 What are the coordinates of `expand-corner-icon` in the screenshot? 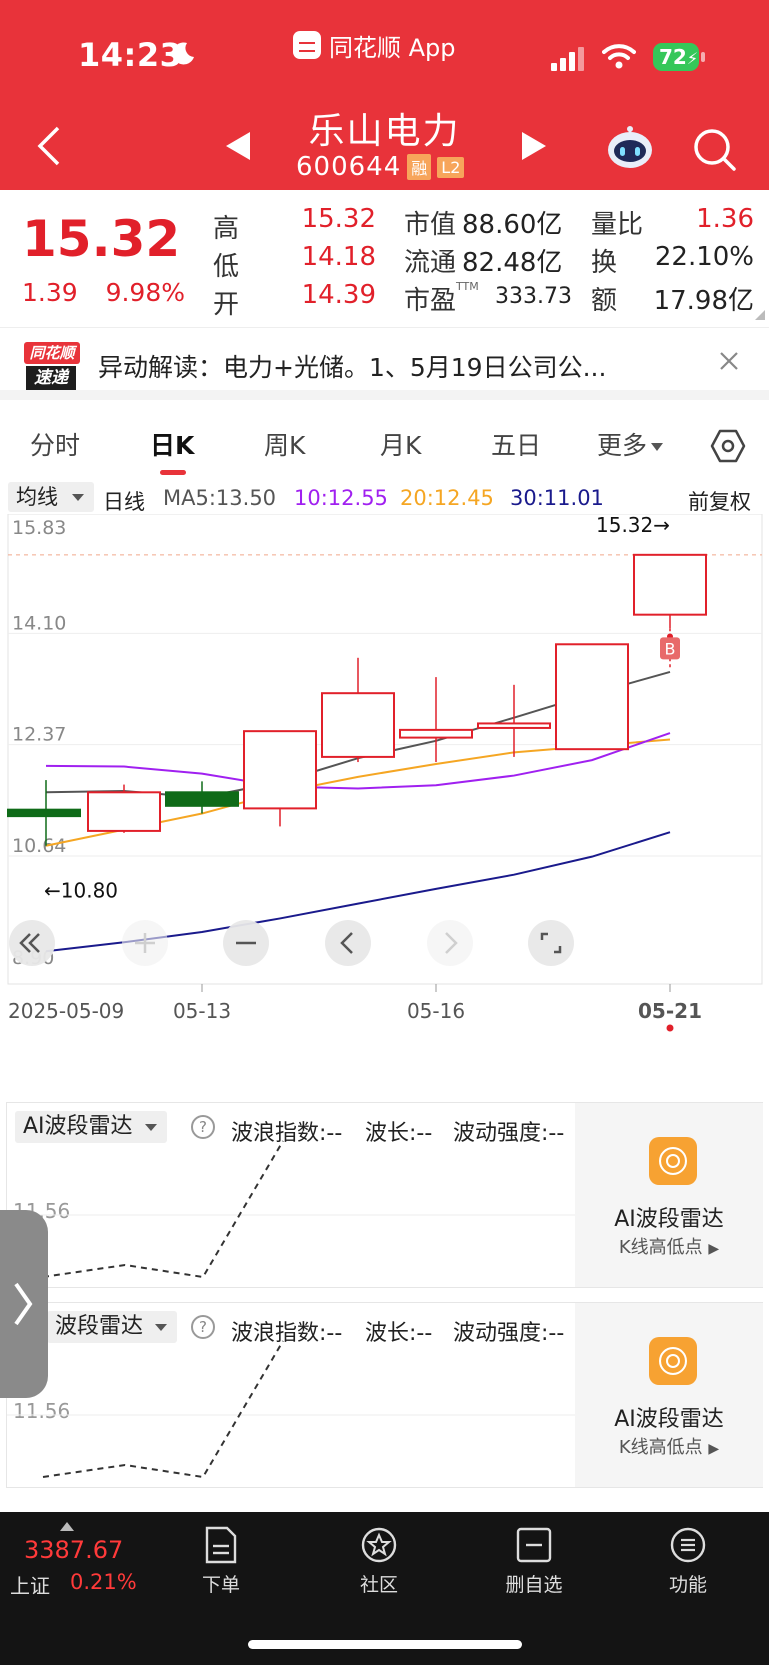 It's located at (760, 315).